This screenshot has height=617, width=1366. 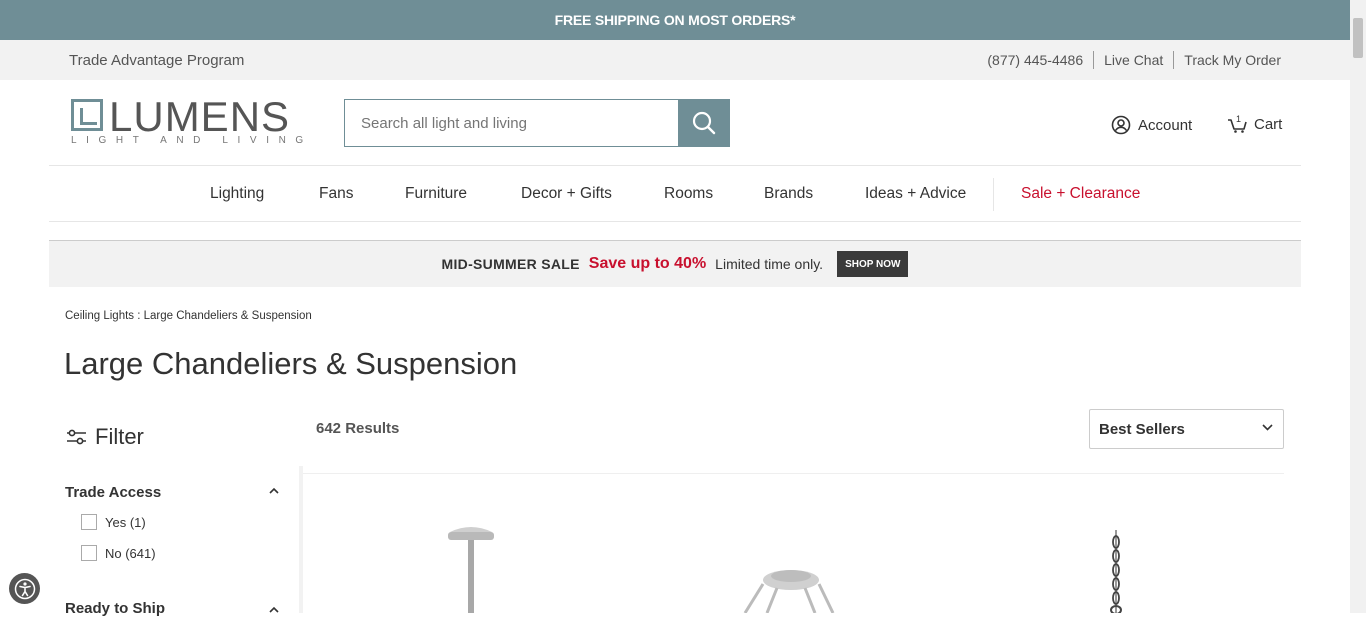 What do you see at coordinates (130, 553) in the screenshot?
I see `option-label: No (641)` at bounding box center [130, 553].